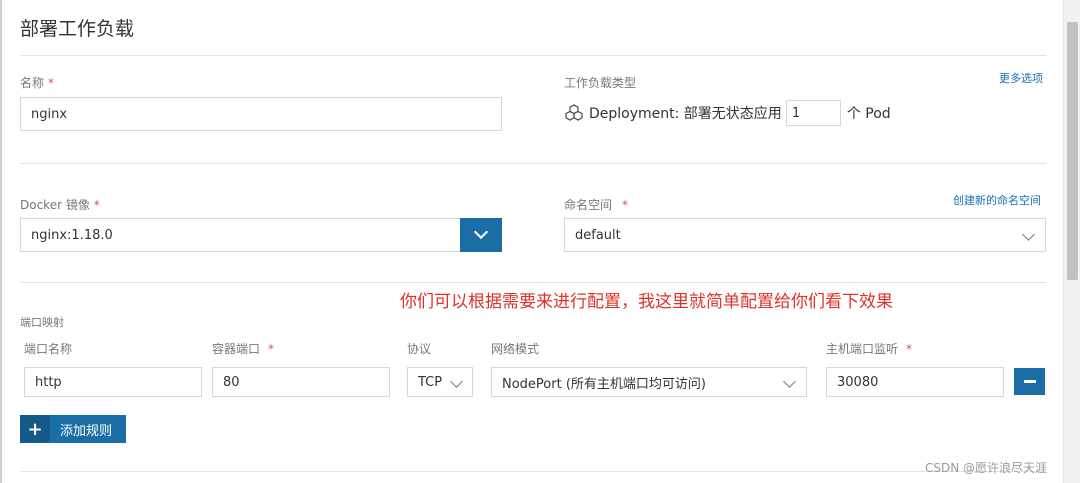 This screenshot has height=483, width=1080. I want to click on annotation-text: 你们可以根据需要来进行配置，我这里就简单配置给你们看下效果, so click(646, 302).